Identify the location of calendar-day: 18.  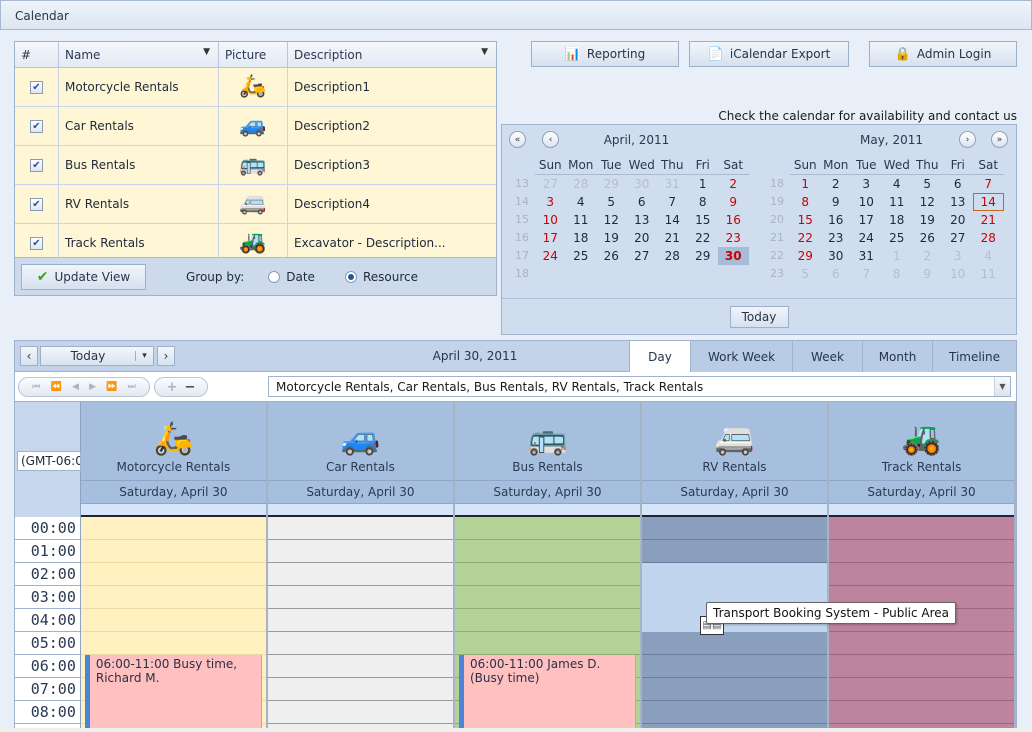
(581, 238).